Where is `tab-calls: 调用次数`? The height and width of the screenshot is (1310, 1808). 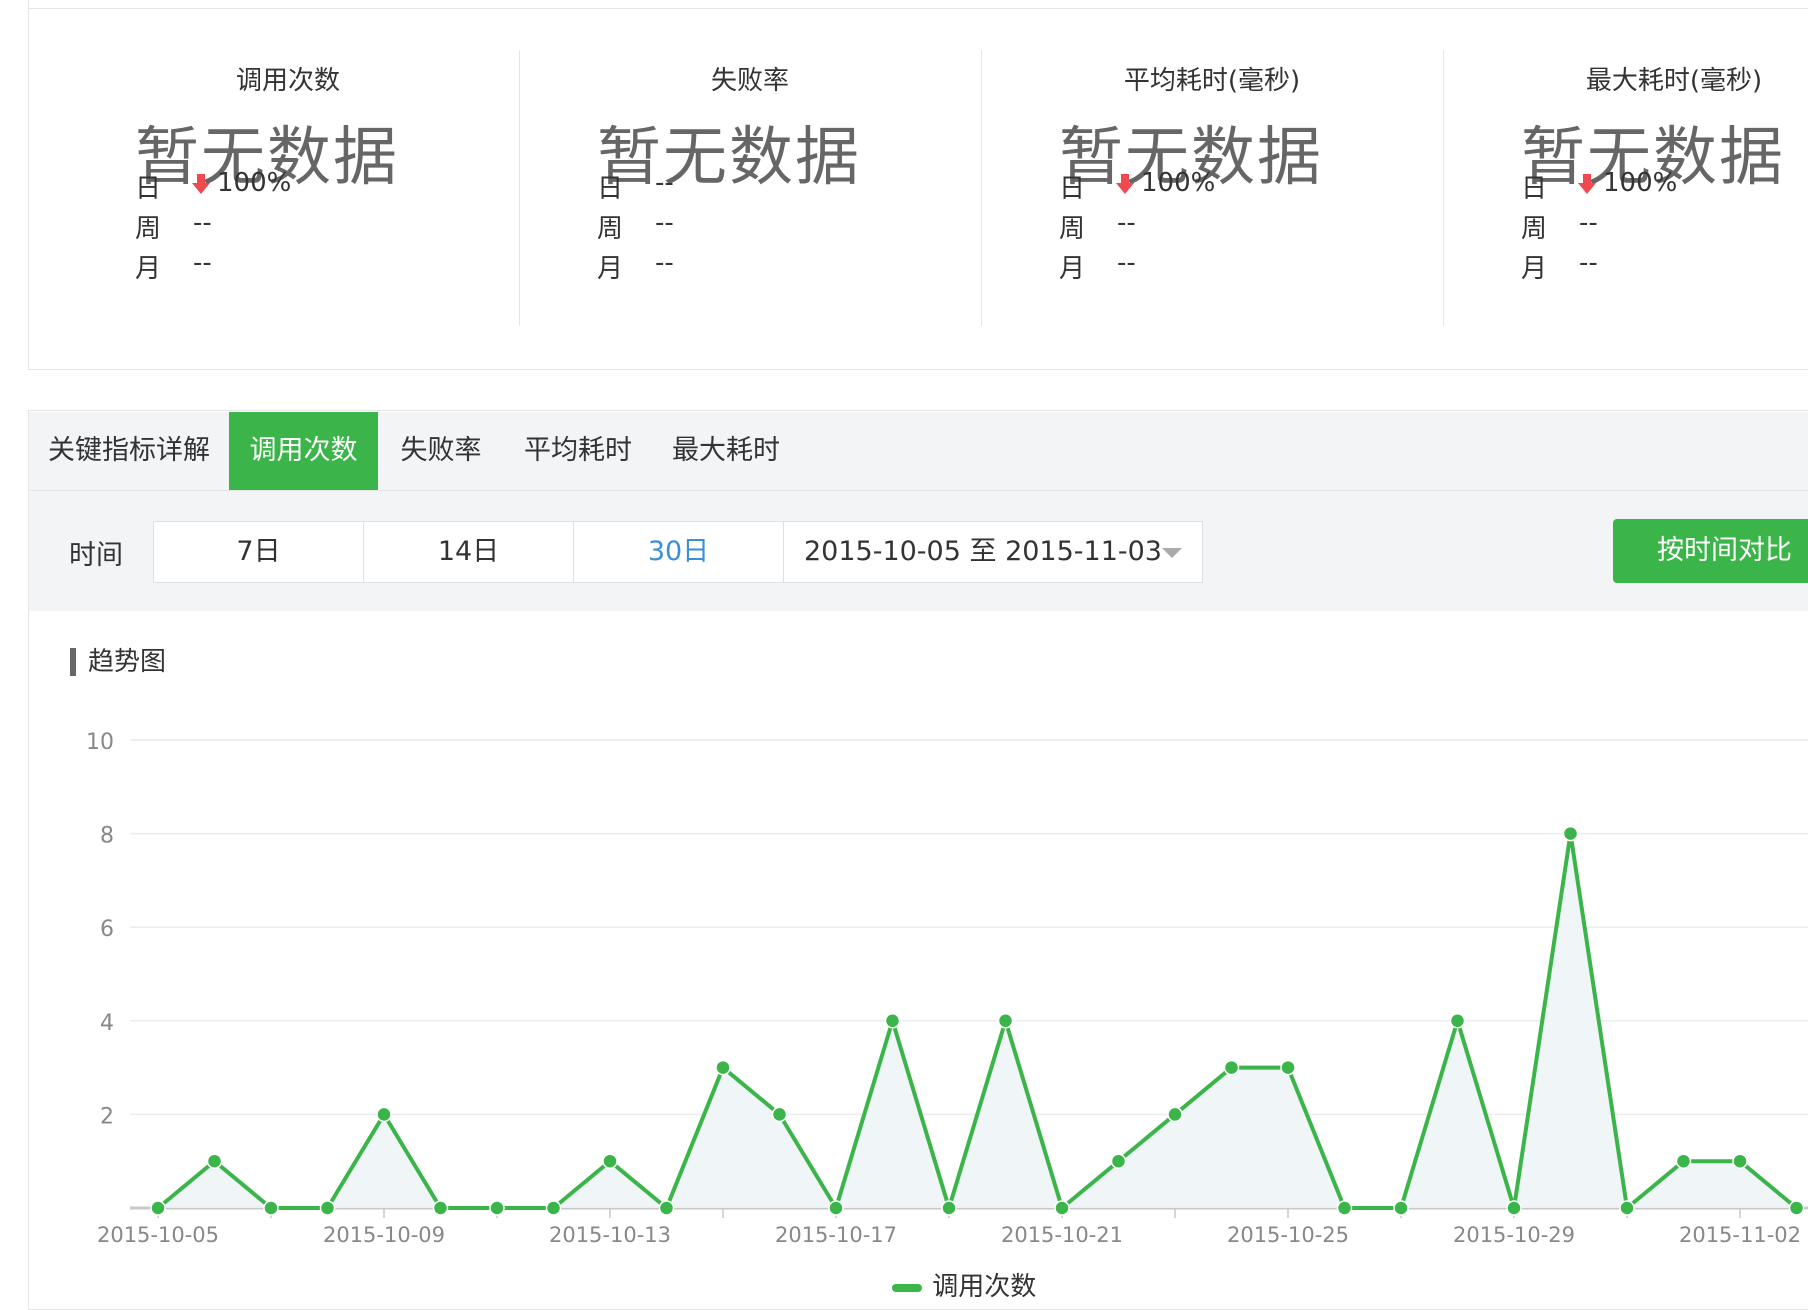 tab-calls: 调用次数 is located at coordinates (303, 451).